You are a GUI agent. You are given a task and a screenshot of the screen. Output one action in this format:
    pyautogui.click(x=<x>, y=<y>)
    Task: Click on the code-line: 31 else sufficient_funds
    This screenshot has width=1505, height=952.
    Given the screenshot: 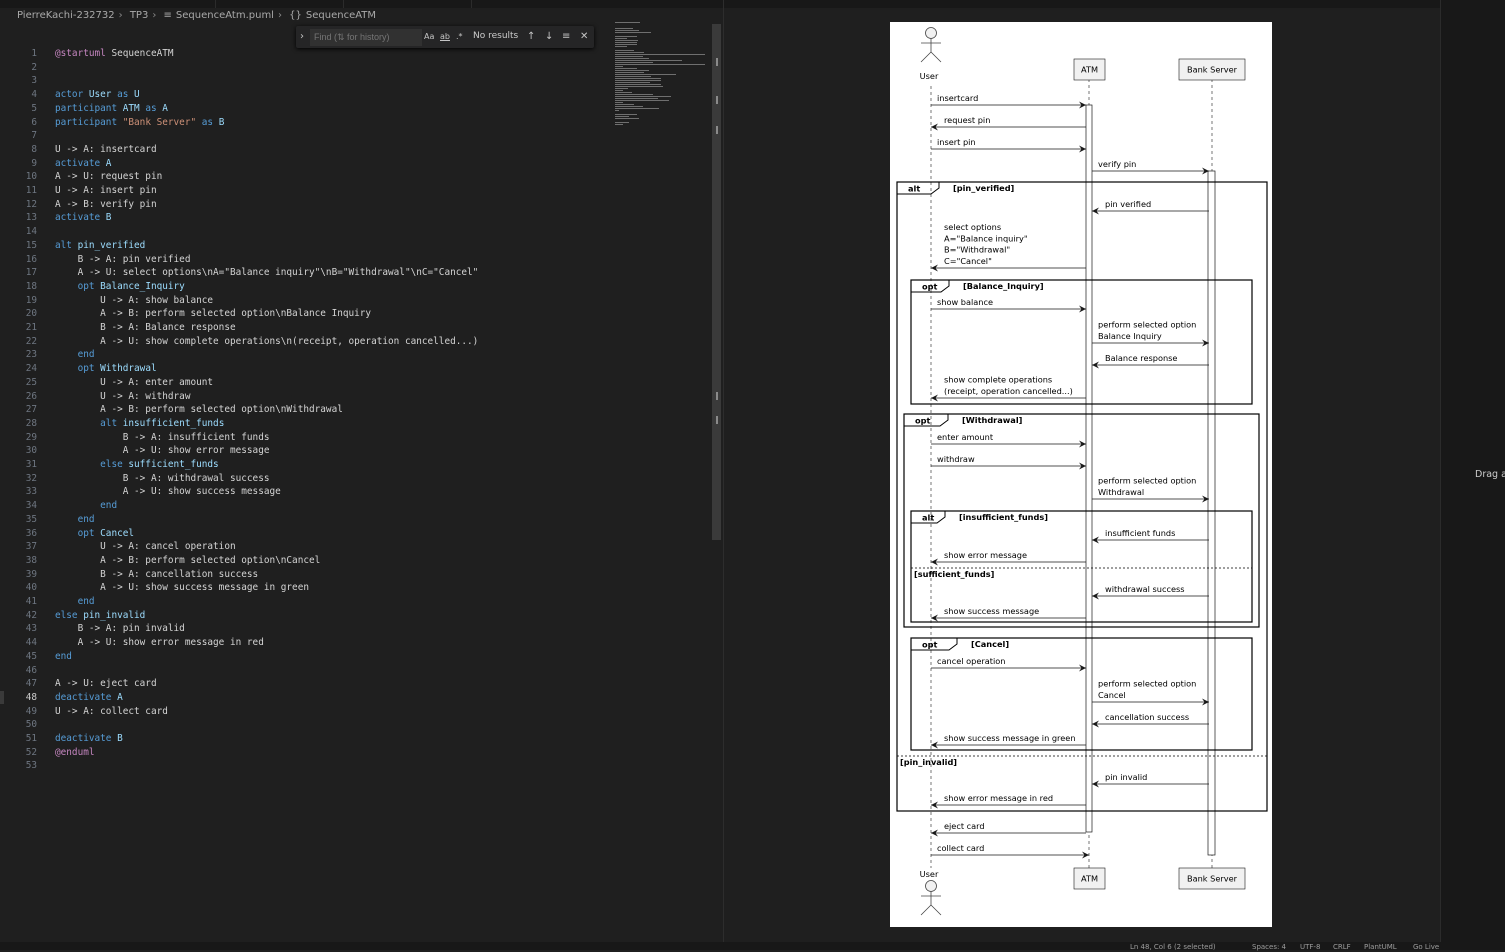 What is the action you would take?
    pyautogui.click(x=305, y=465)
    